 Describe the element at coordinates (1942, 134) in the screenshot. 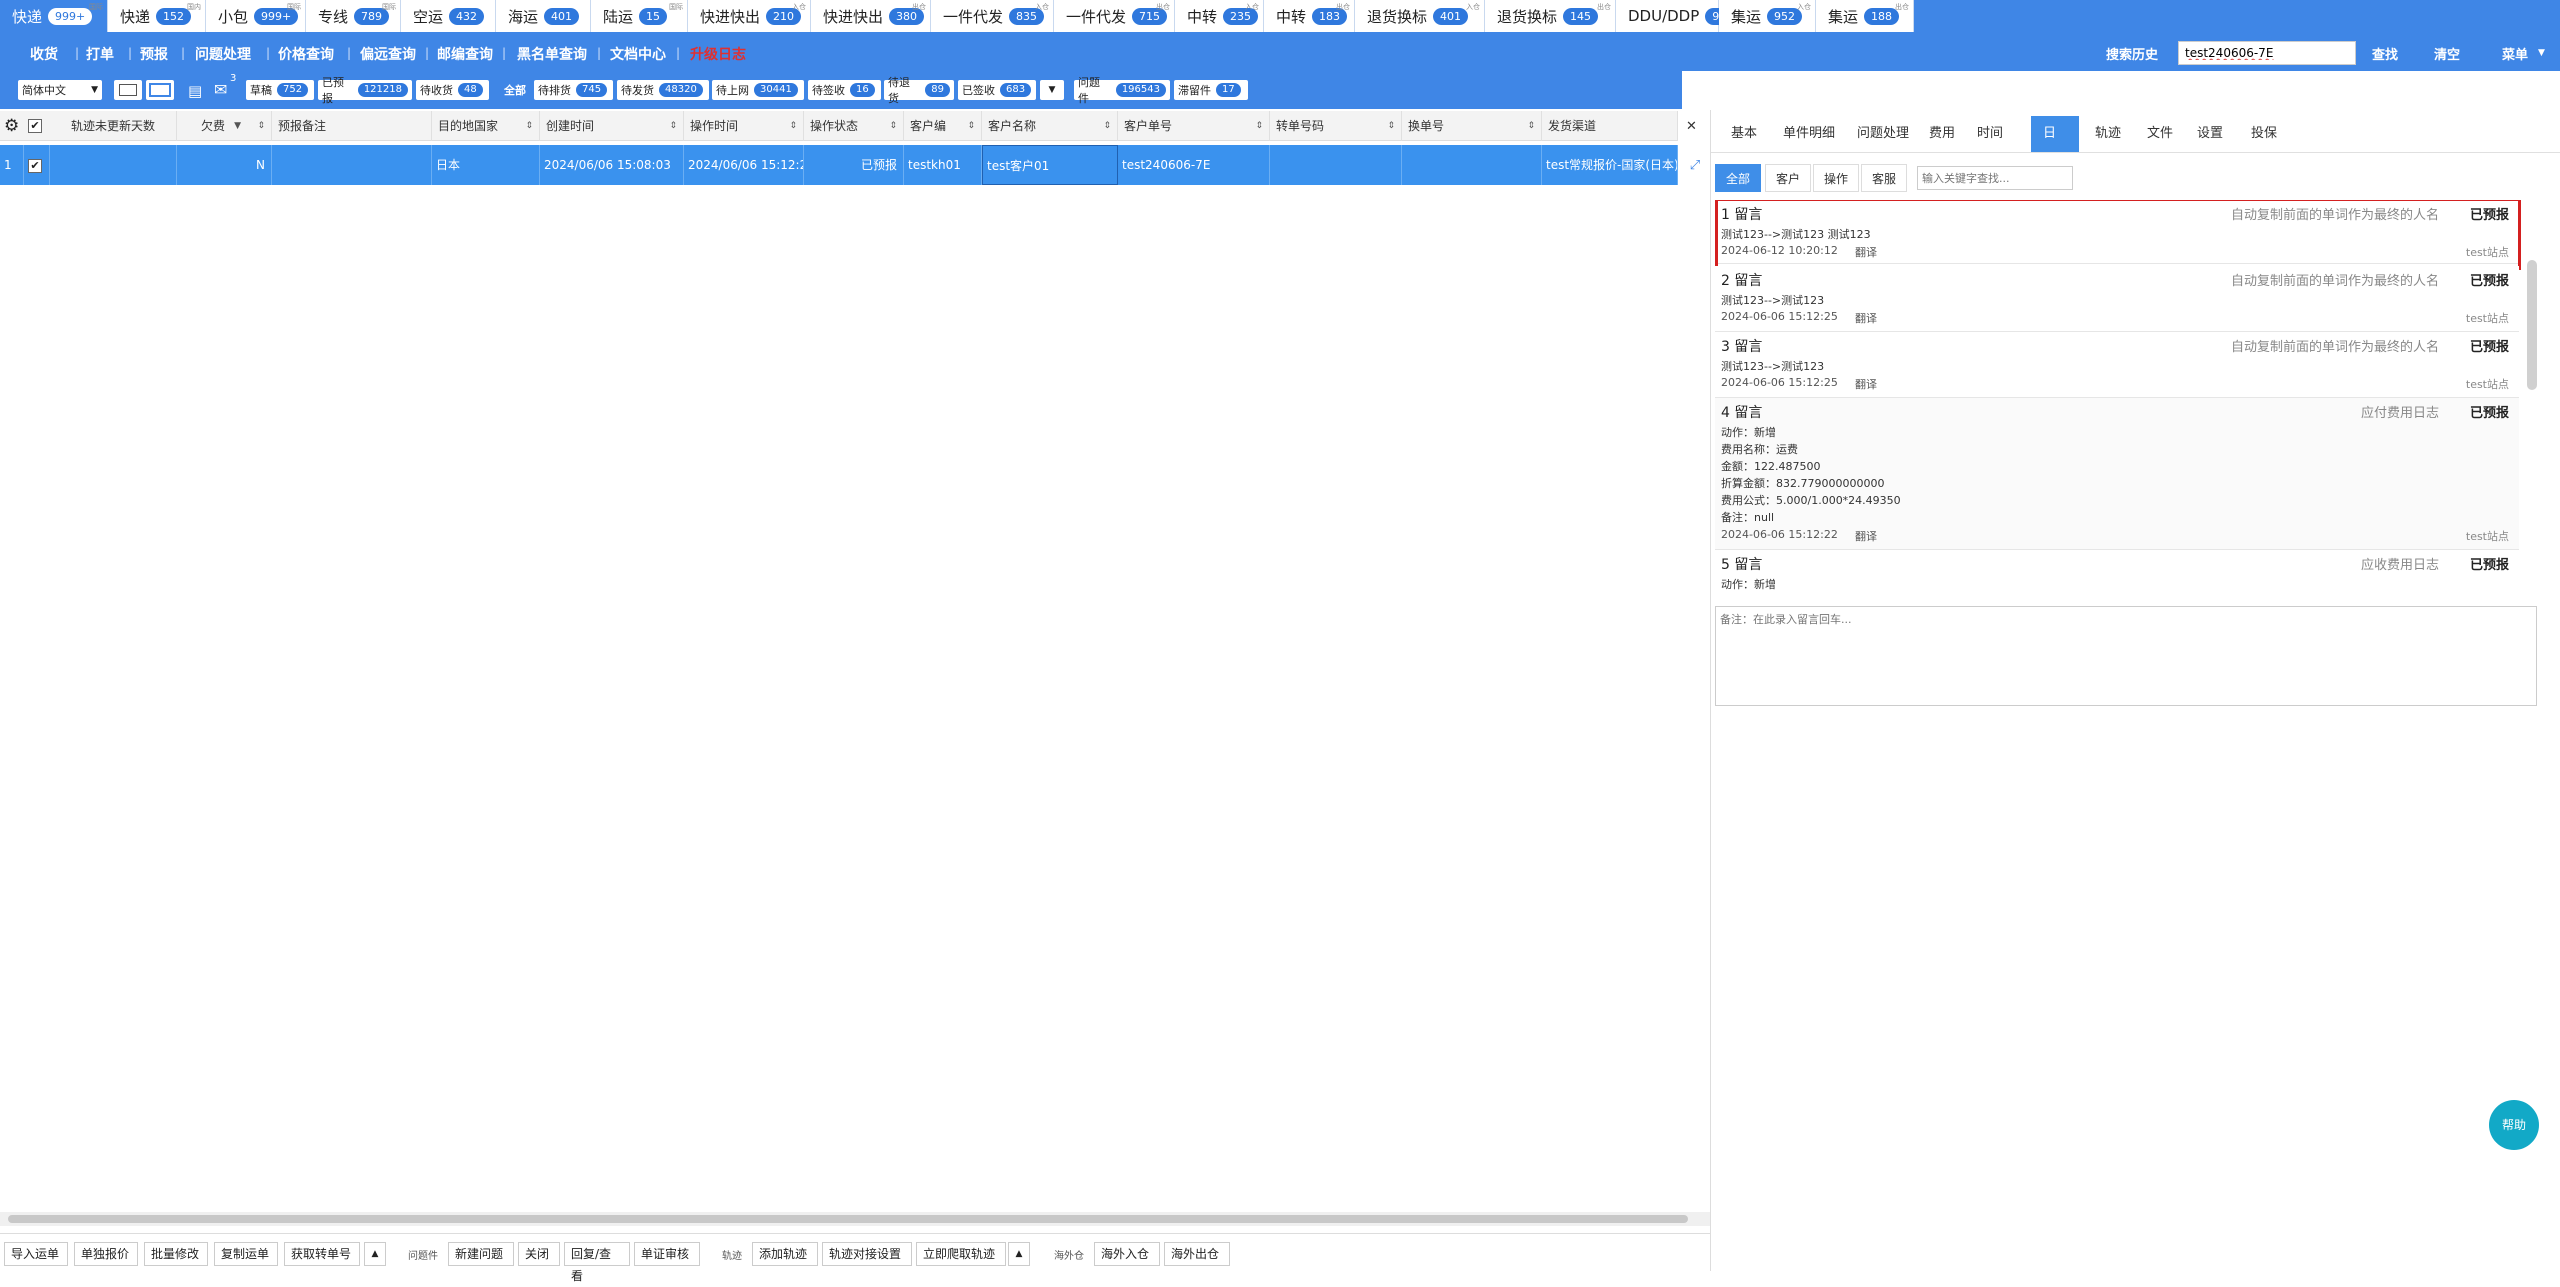

I see `tab-fee: 费用` at that location.